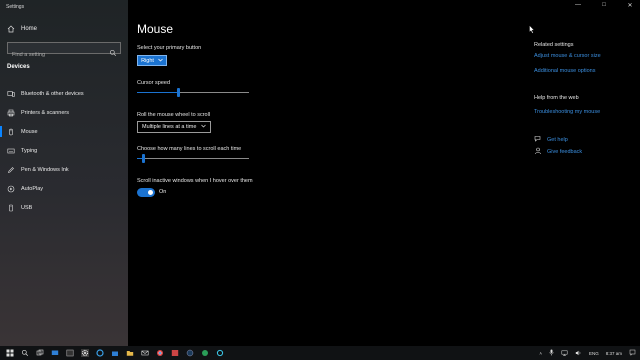 Image resolution: width=640 pixels, height=360 pixels. I want to click on sidebar-item-usb: USB, so click(64, 207).